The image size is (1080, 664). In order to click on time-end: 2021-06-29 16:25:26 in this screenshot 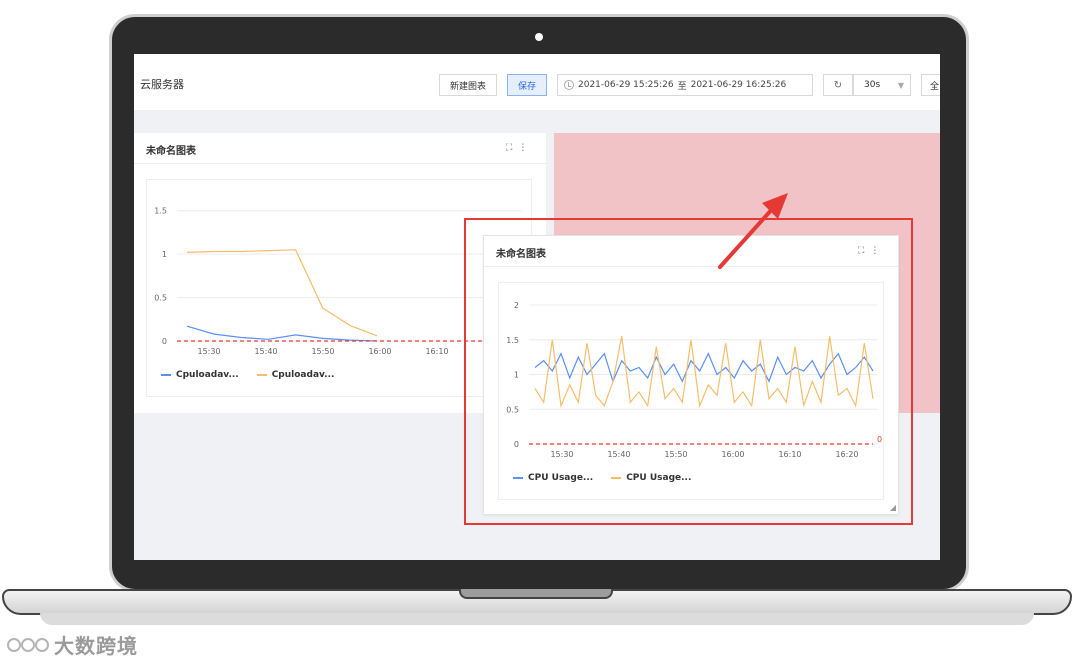, I will do `click(738, 85)`.